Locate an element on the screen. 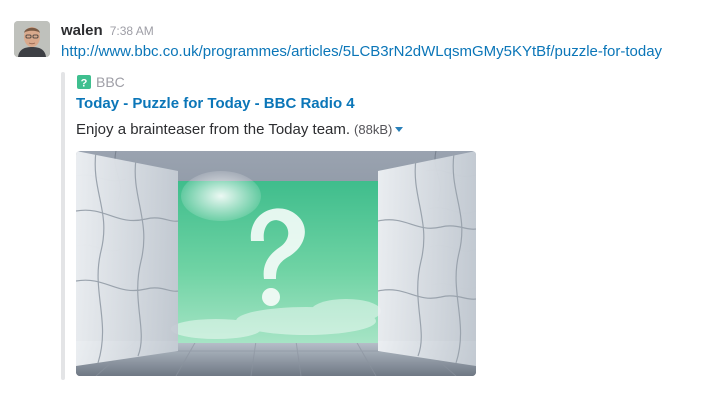 This screenshot has height=401, width=703. attachment-service: ? BBC is located at coordinates (100, 82).